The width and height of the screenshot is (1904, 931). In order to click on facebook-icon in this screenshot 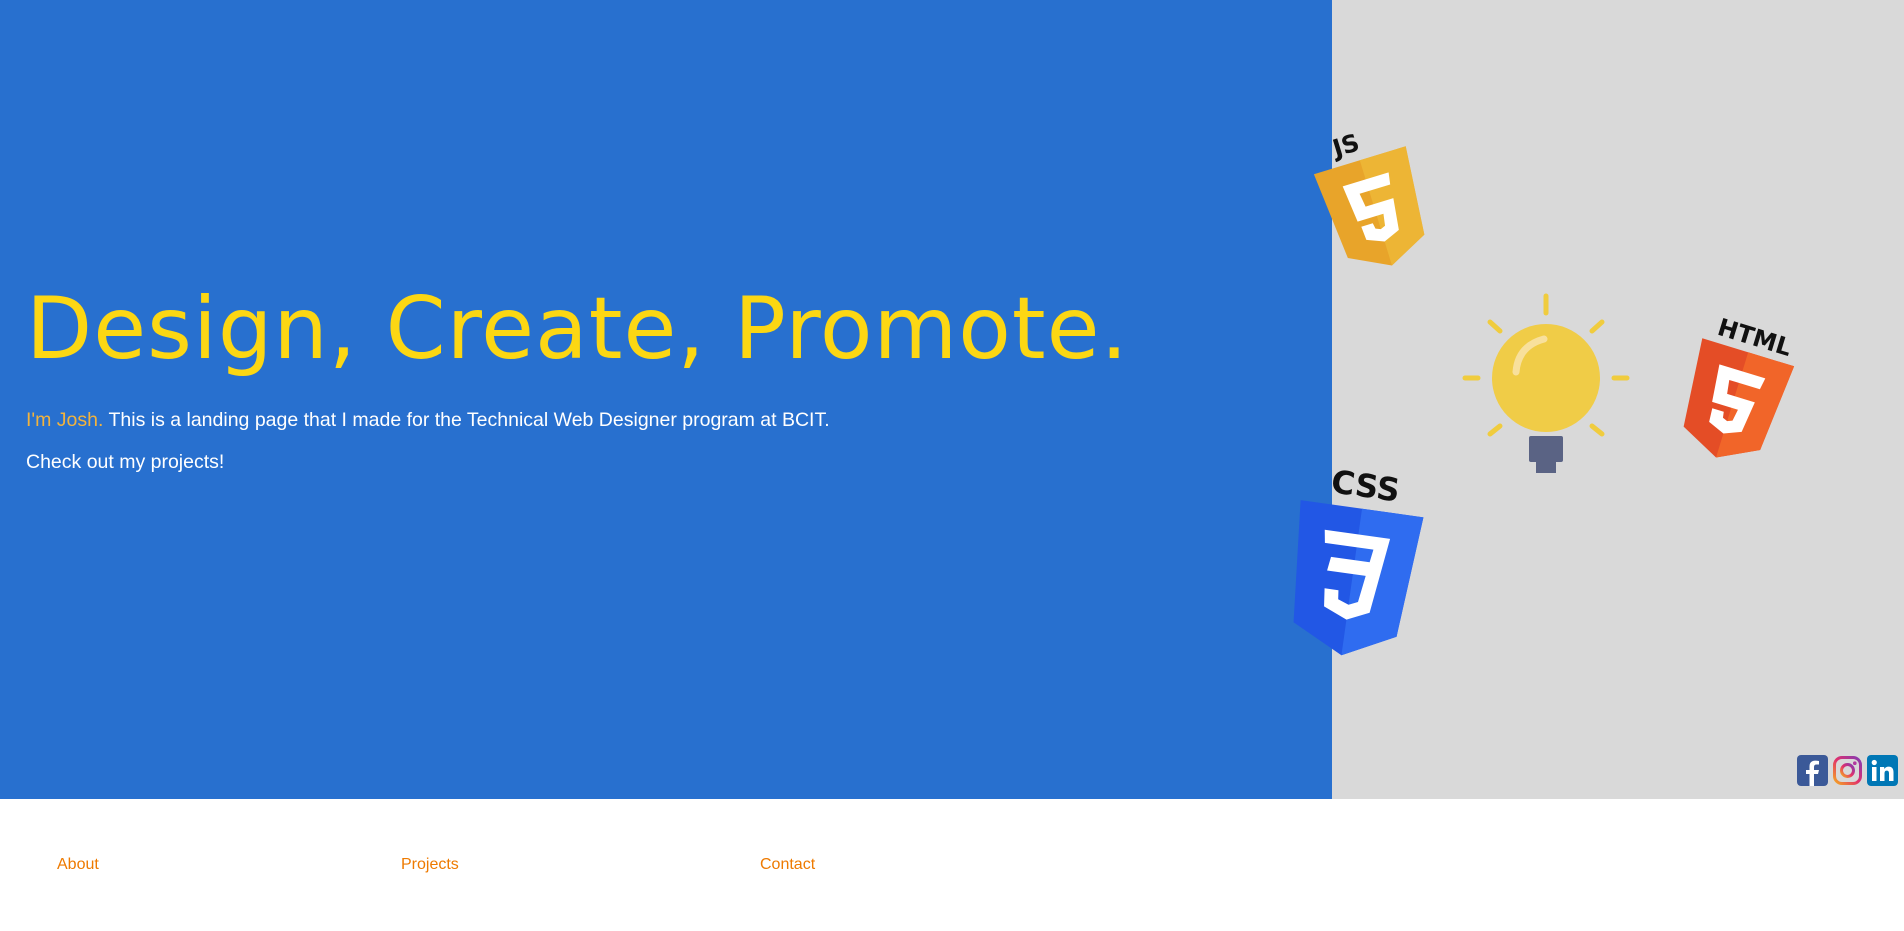, I will do `click(1812, 770)`.